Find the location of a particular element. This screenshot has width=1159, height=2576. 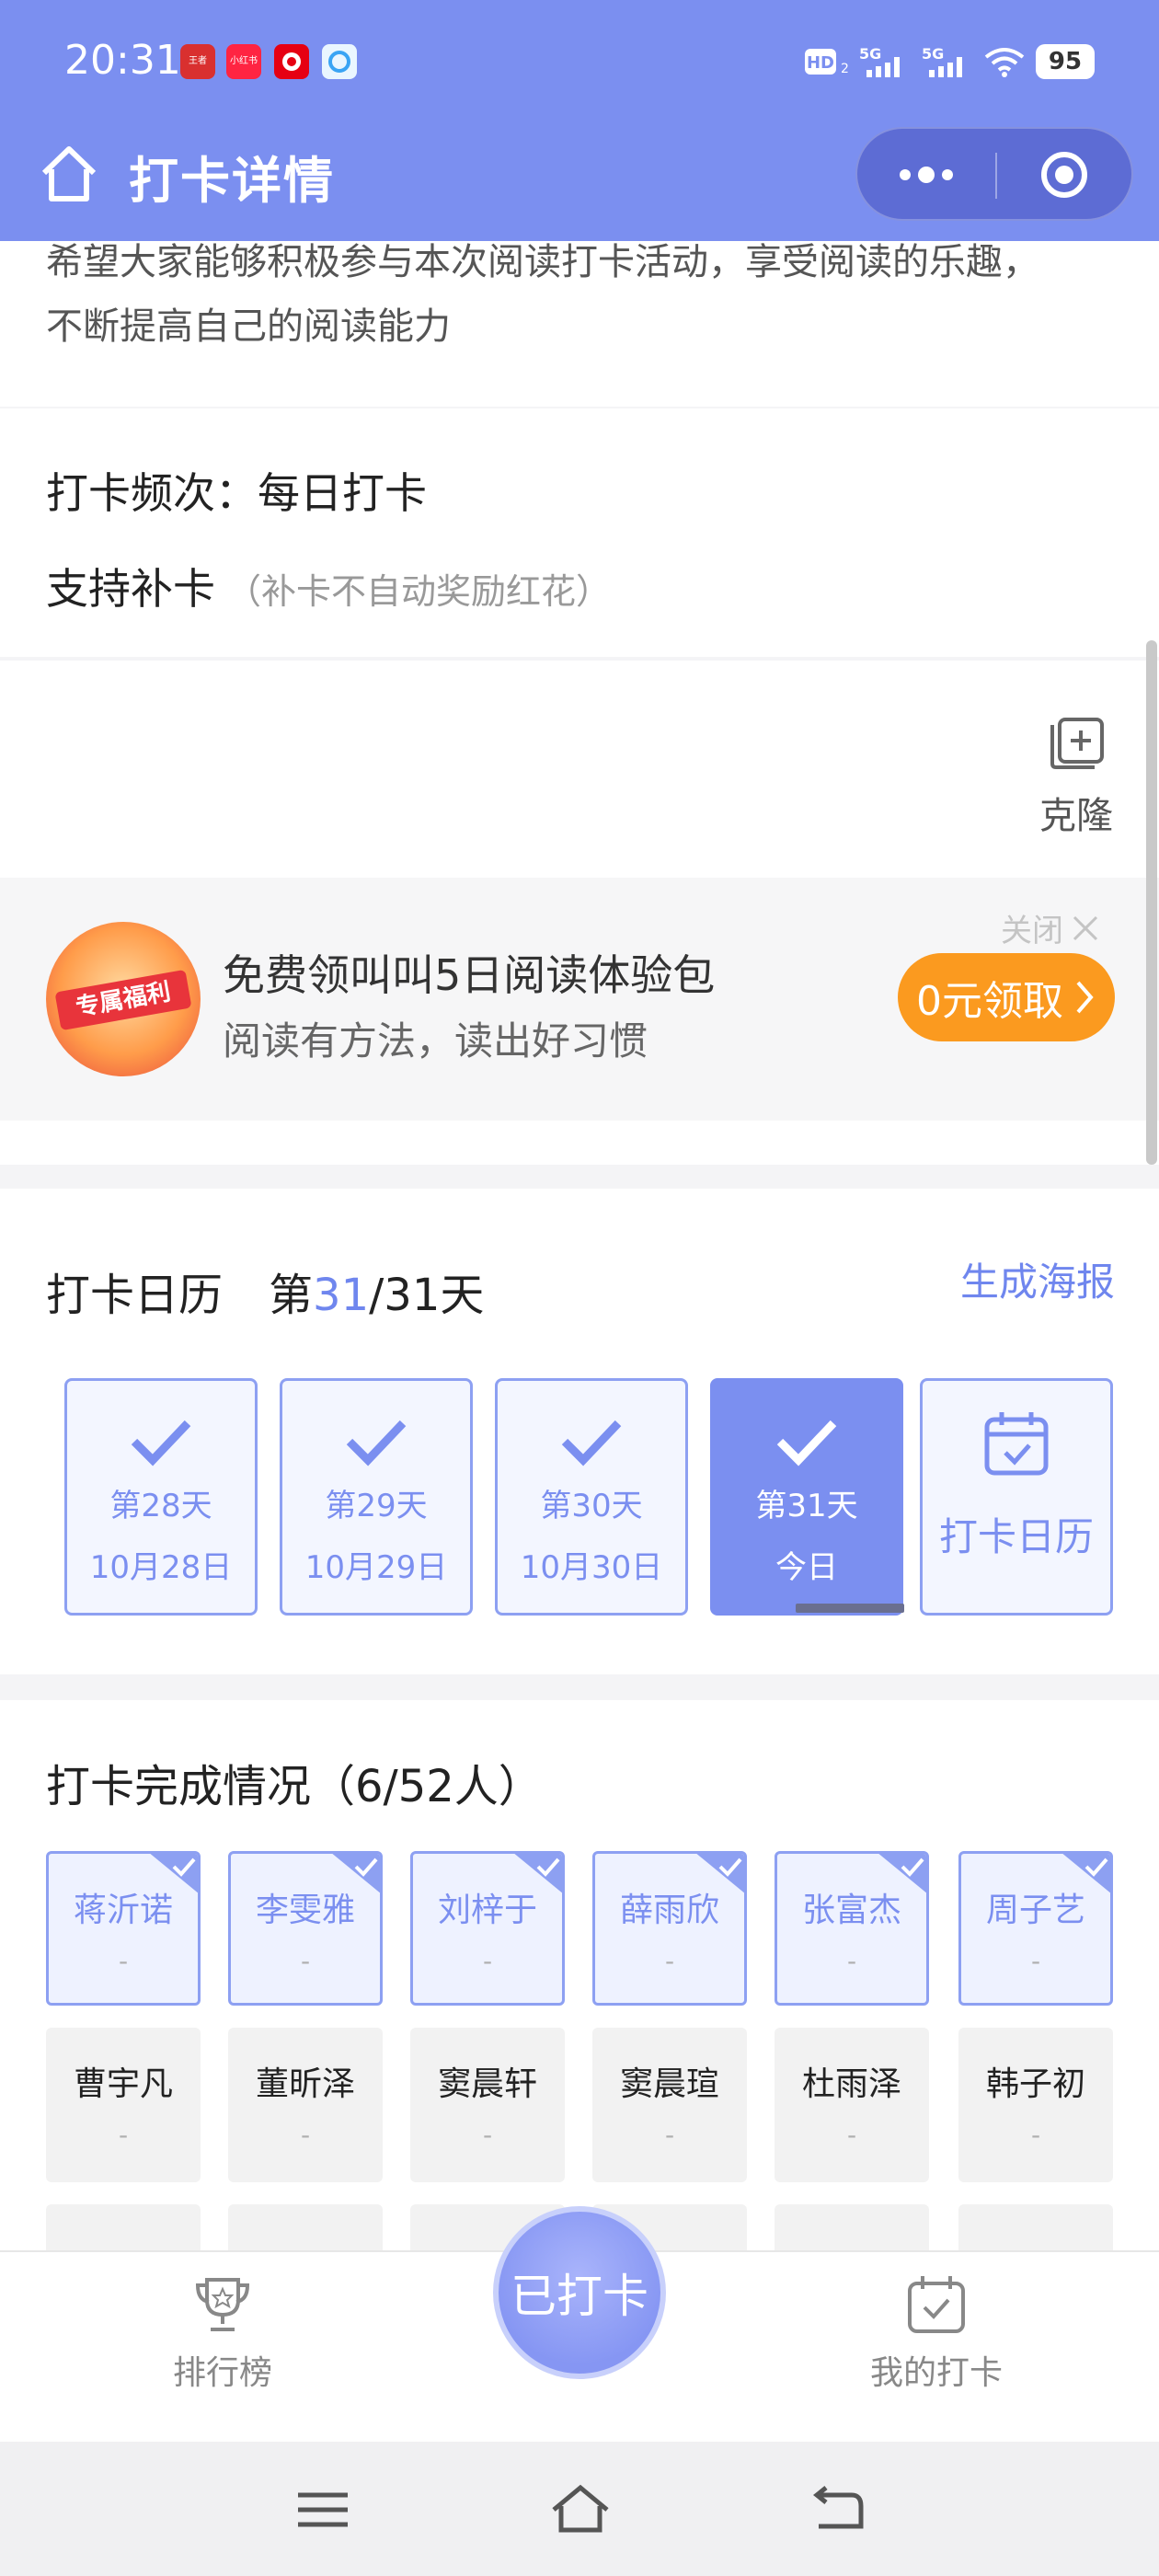

member-card-done: 张富杰 - is located at coordinates (852, 1928).